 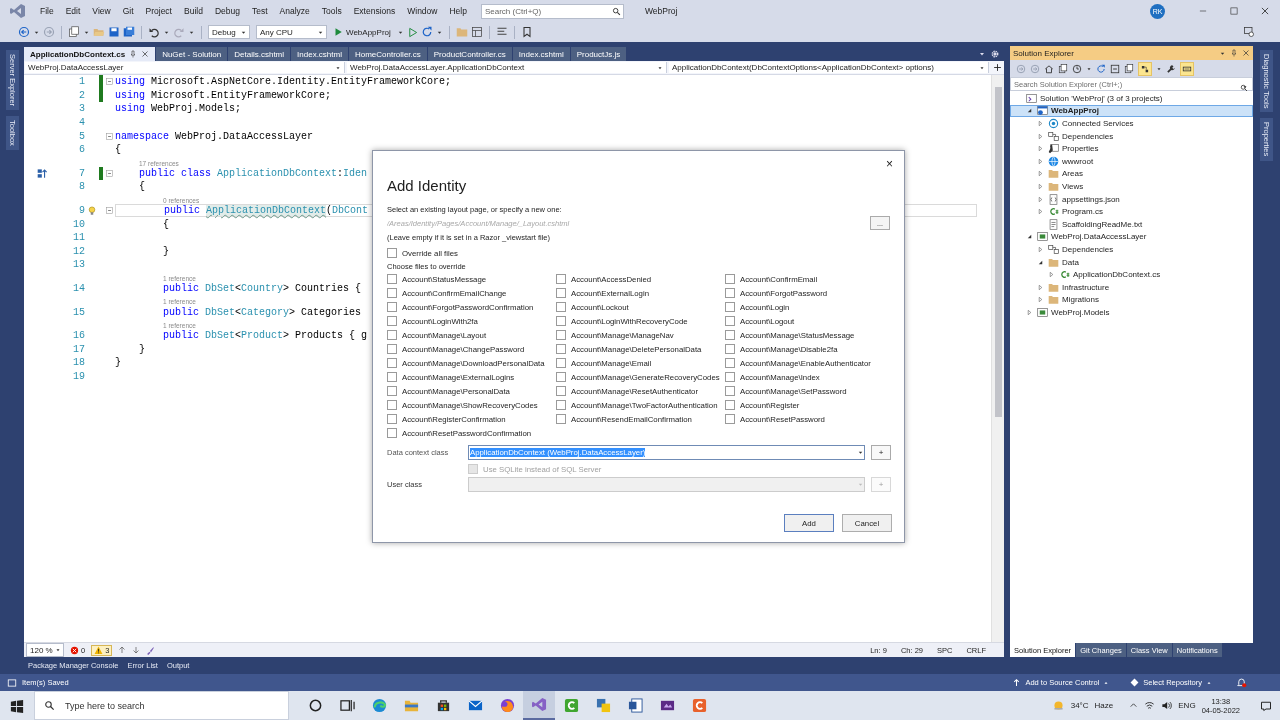 What do you see at coordinates (1131, 287) in the screenshot?
I see `tree-item: Infrastructure` at bounding box center [1131, 287].